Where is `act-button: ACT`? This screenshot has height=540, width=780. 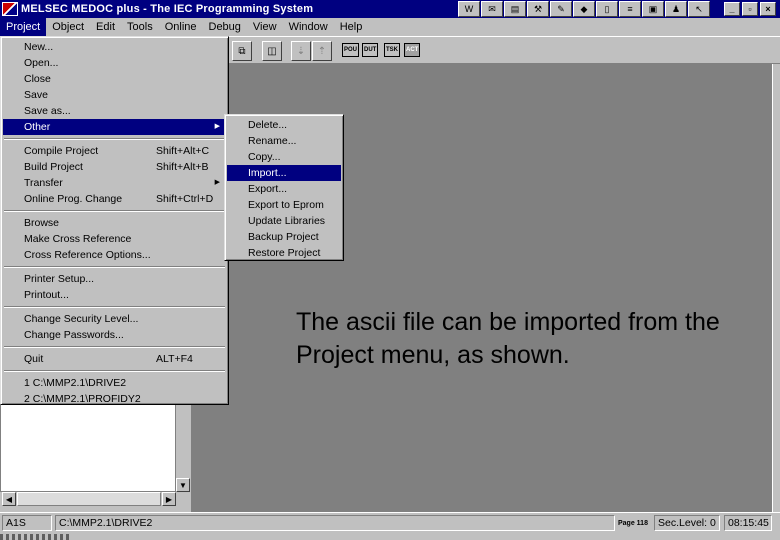
act-button: ACT is located at coordinates (412, 50).